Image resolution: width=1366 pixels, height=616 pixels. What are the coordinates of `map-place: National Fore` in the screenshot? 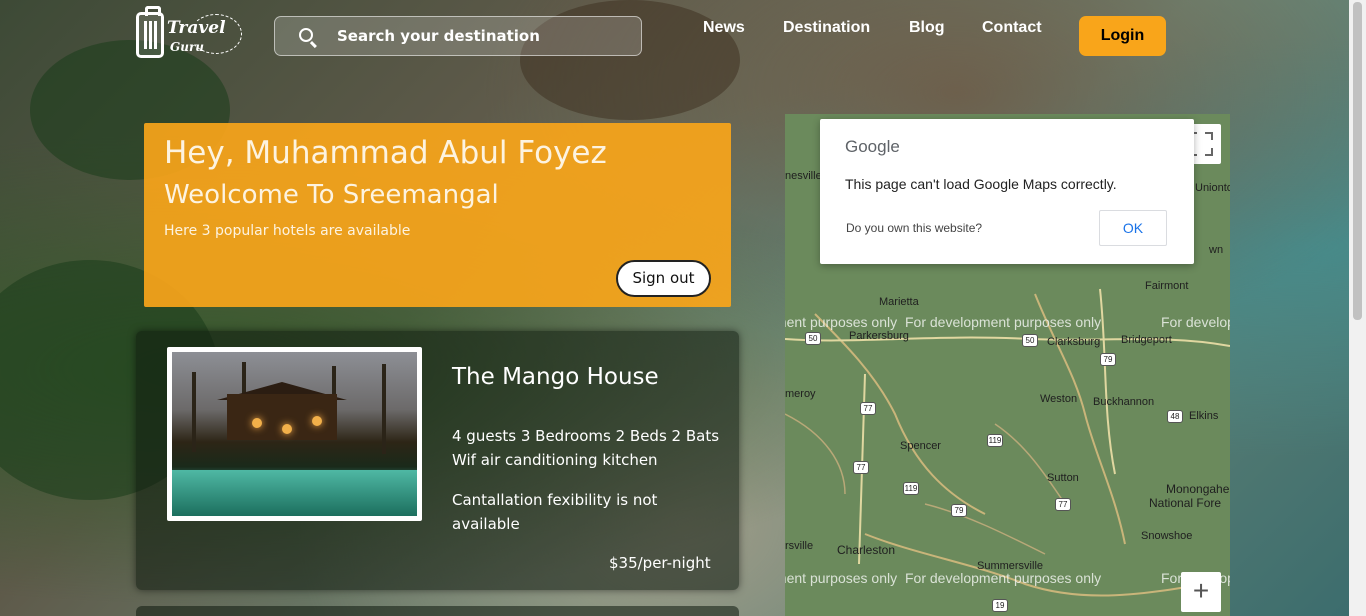 It's located at (1185, 503).